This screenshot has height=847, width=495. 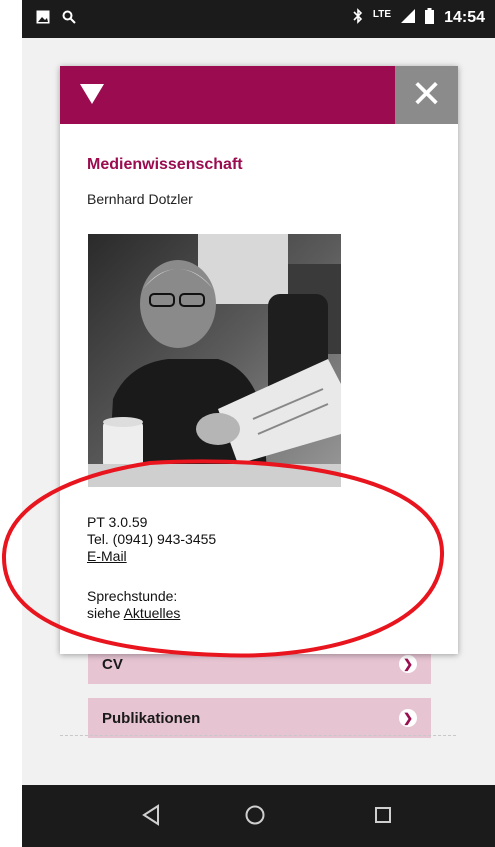 What do you see at coordinates (117, 522) in the screenshot?
I see `room-number: PT 3.0.59` at bounding box center [117, 522].